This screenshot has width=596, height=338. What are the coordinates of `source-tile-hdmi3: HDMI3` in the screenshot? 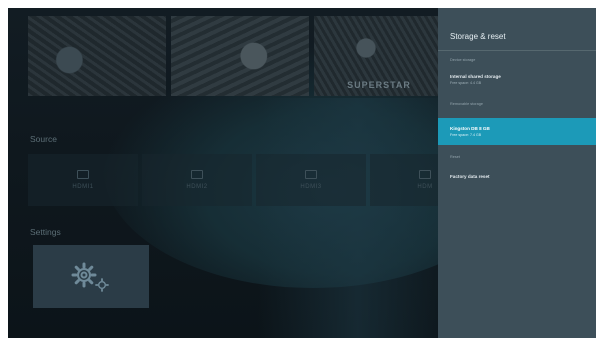 It's located at (311, 180).